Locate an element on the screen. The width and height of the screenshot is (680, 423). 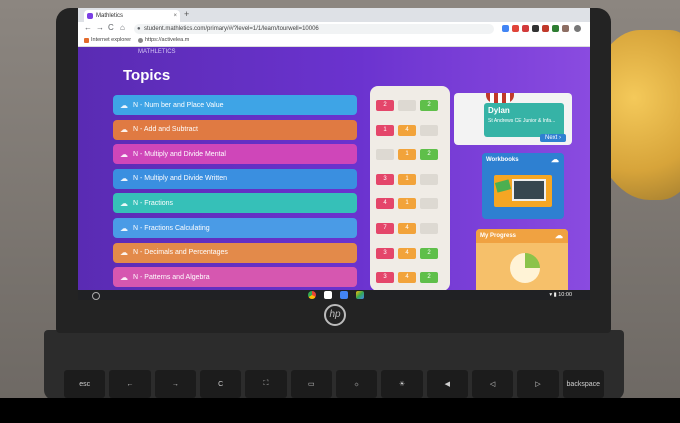
topic-label: N - Multiply and Divide Mental is located at coordinates (179, 154).